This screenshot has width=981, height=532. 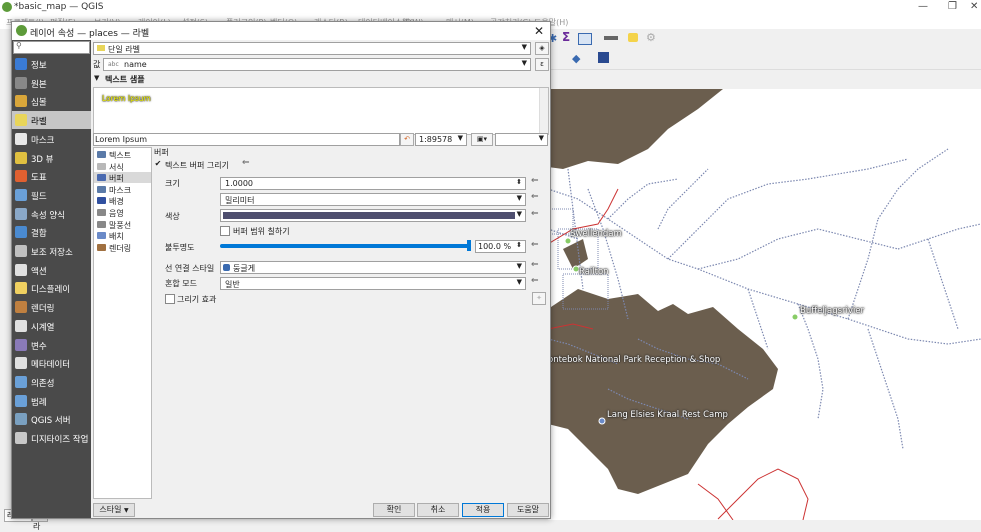 What do you see at coordinates (21, 344) in the screenshot?
I see `variables-icon` at bounding box center [21, 344].